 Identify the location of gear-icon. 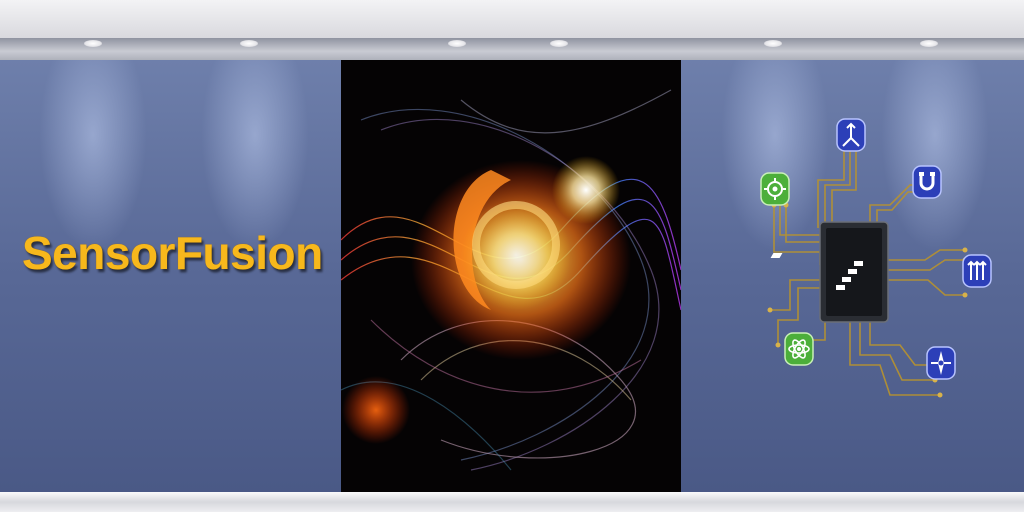
(775, 189).